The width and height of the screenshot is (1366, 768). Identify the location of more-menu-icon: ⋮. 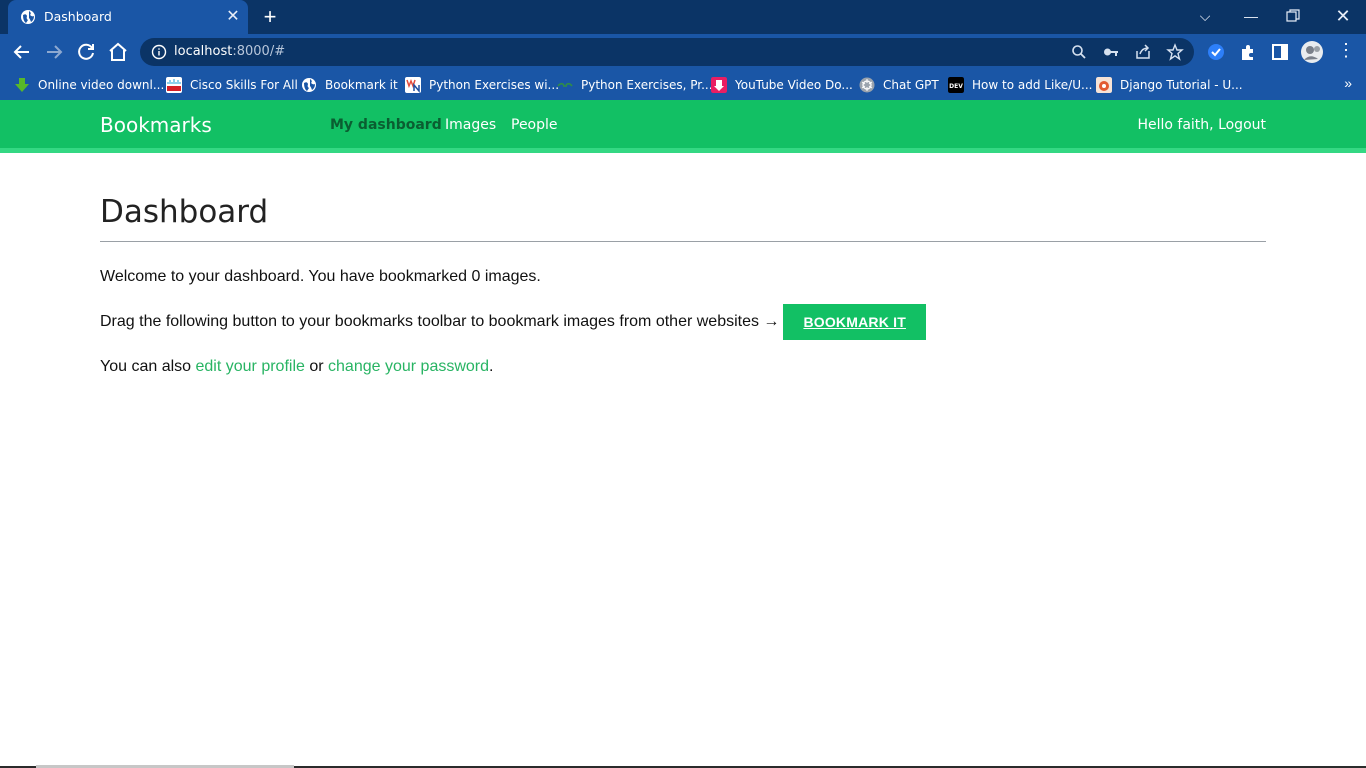
(1346, 50).